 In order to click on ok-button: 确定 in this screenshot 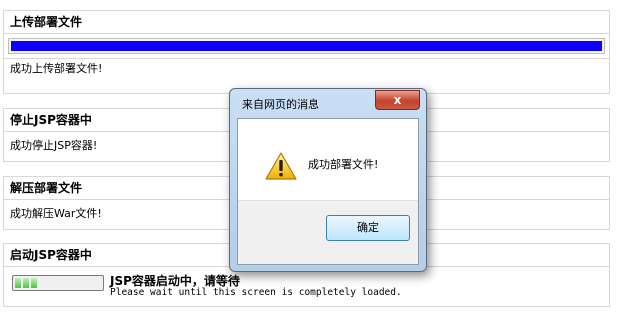, I will do `click(368, 228)`.